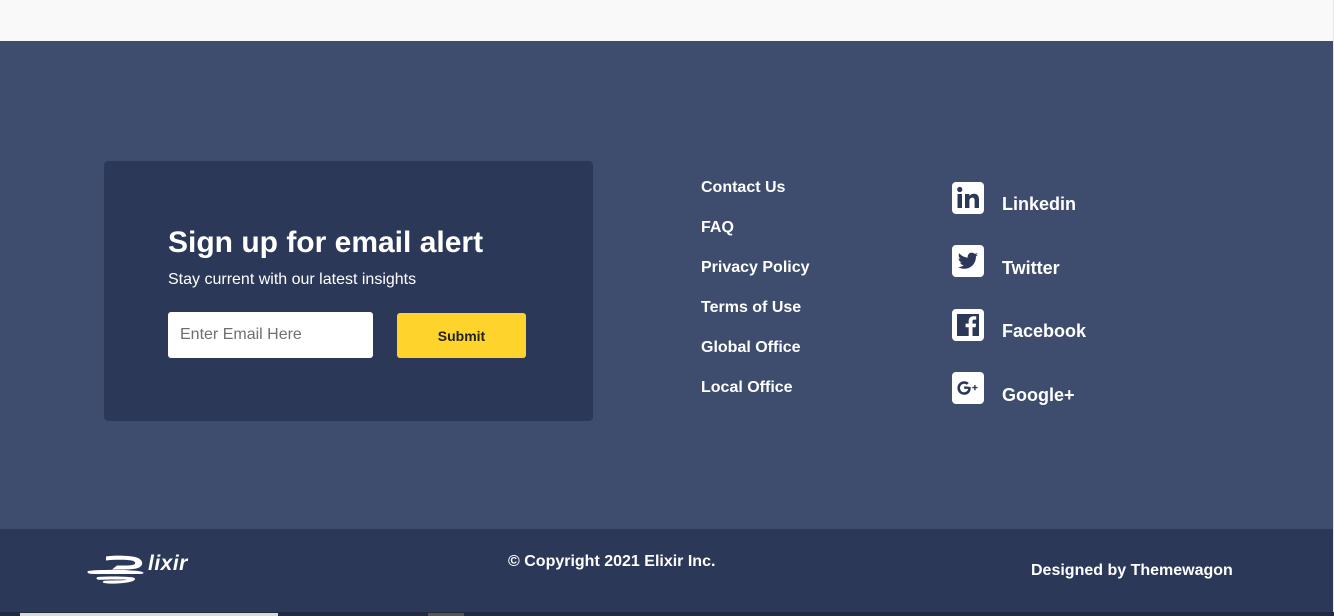 The image size is (1334, 616). I want to click on signup-title: Sign up for email alert, so click(326, 242).